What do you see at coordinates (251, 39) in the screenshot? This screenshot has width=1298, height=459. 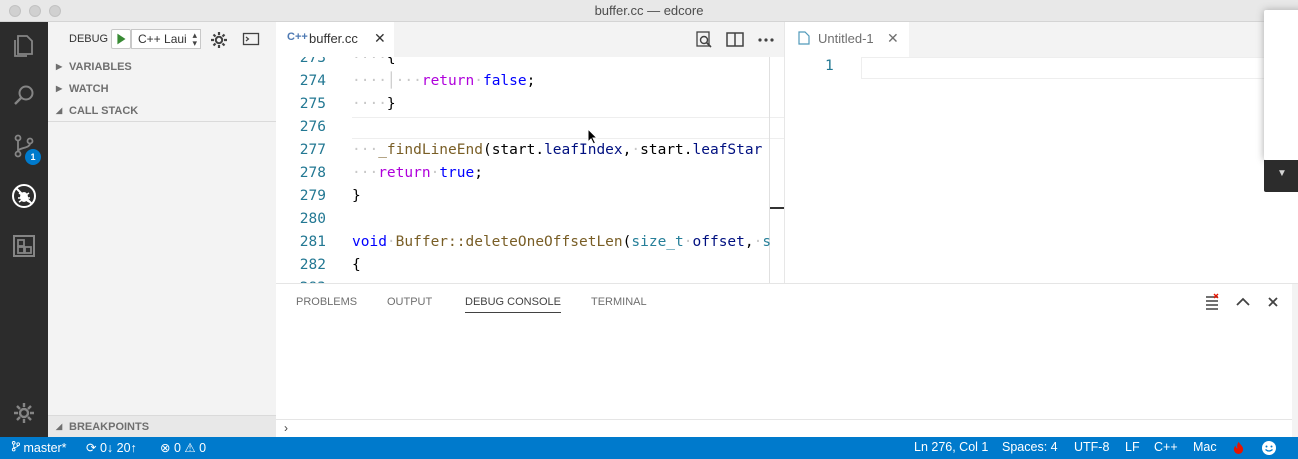 I see `debug-console-icon` at bounding box center [251, 39].